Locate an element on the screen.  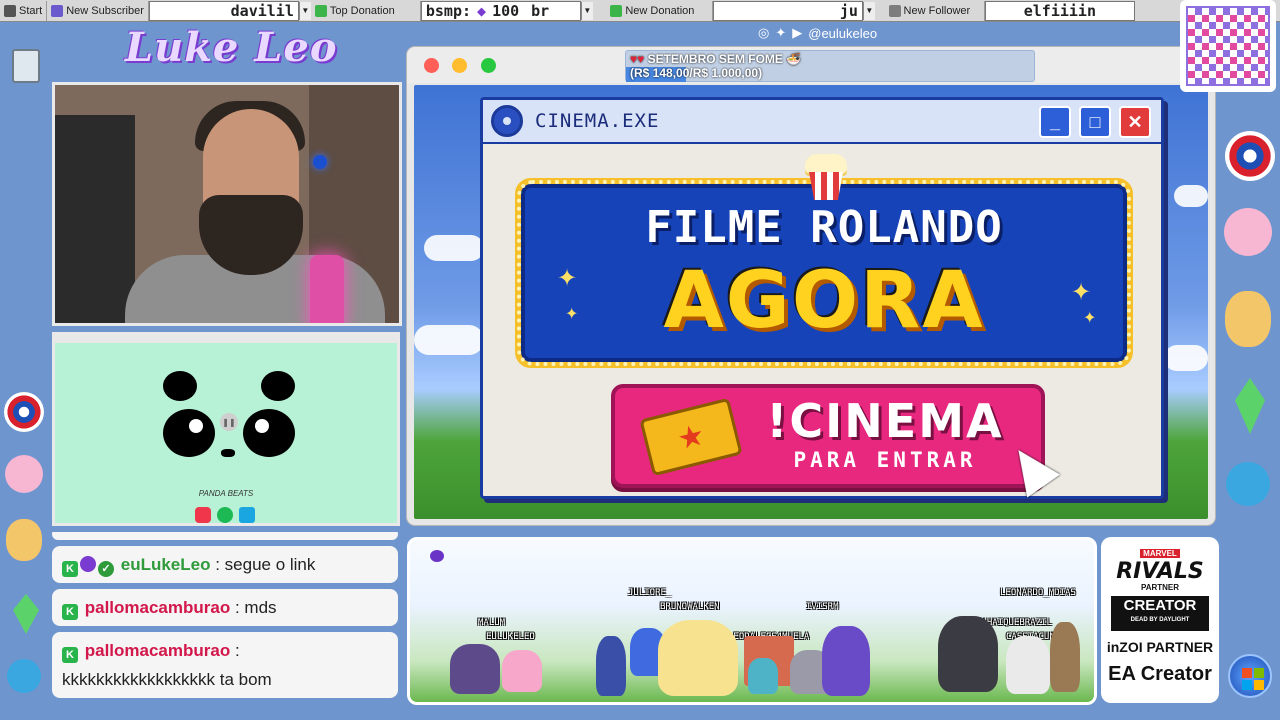
pangoro-sprite is located at coordinates (968, 654).